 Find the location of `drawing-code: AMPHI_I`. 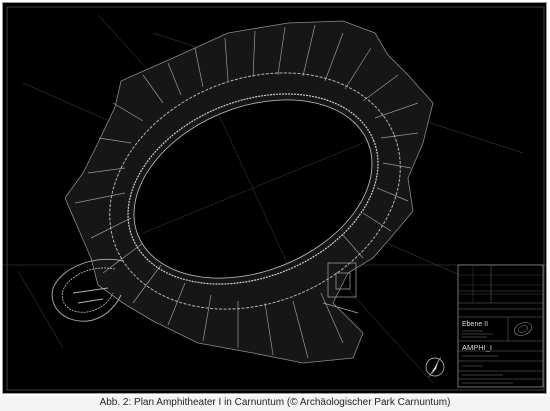

drawing-code: AMPHI_I is located at coordinates (477, 347).